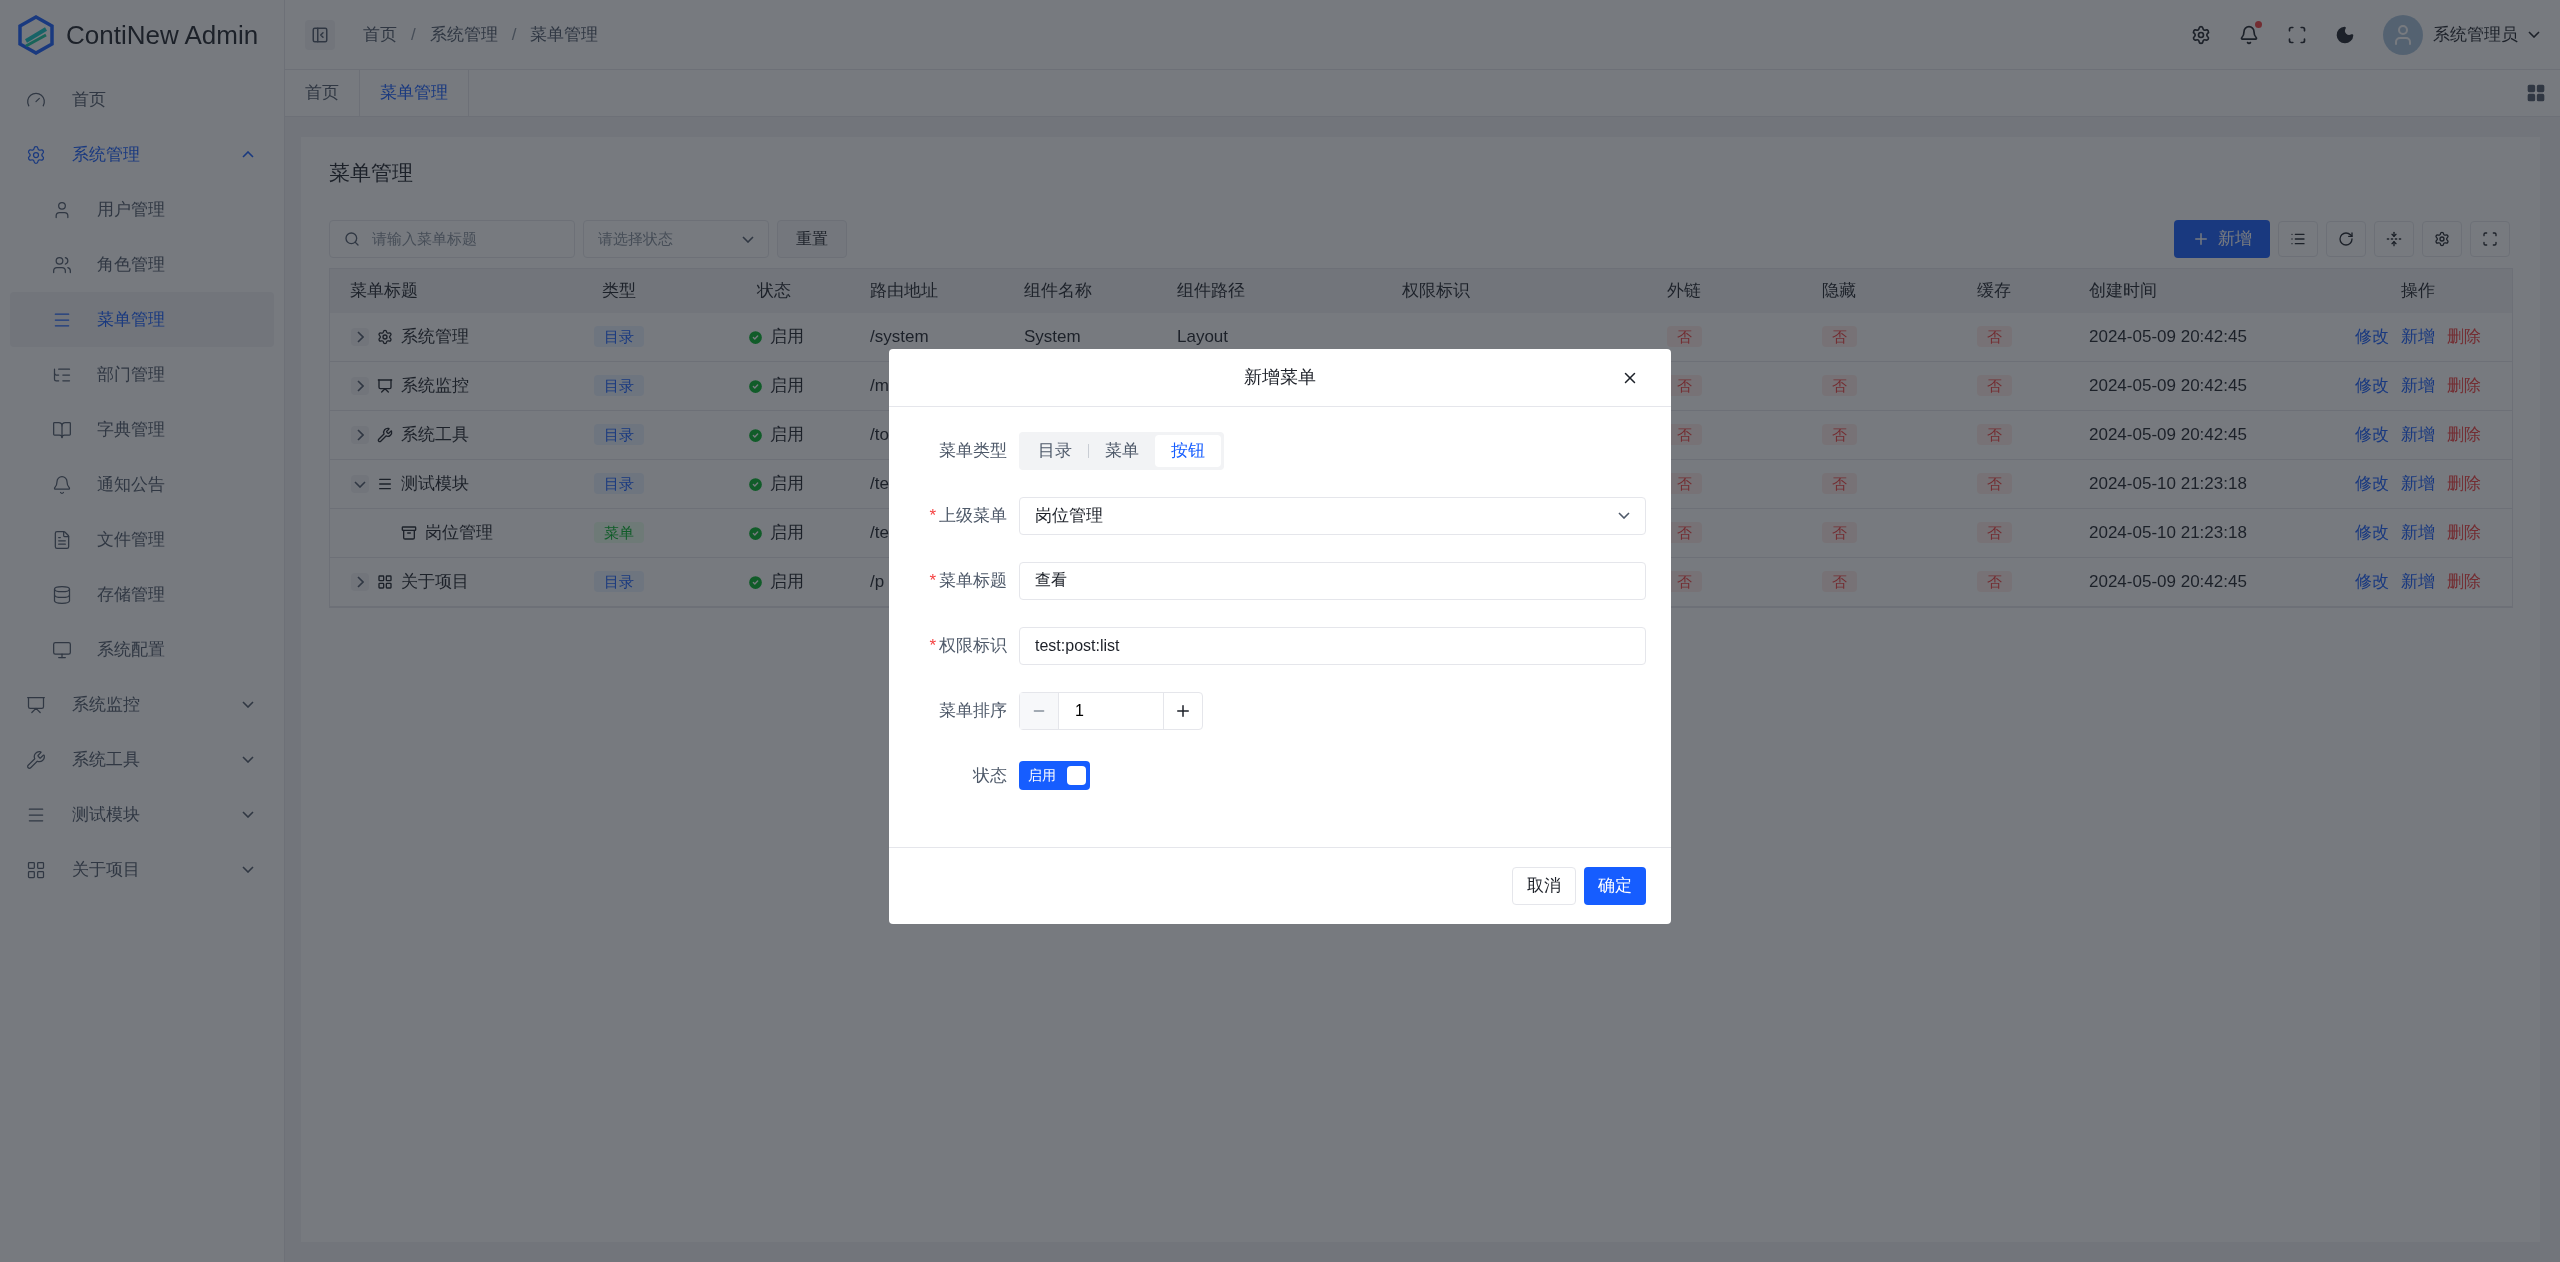 The width and height of the screenshot is (2560, 1262). Describe the element at coordinates (320, 34) in the screenshot. I see `collapse-sidebar-button` at that location.